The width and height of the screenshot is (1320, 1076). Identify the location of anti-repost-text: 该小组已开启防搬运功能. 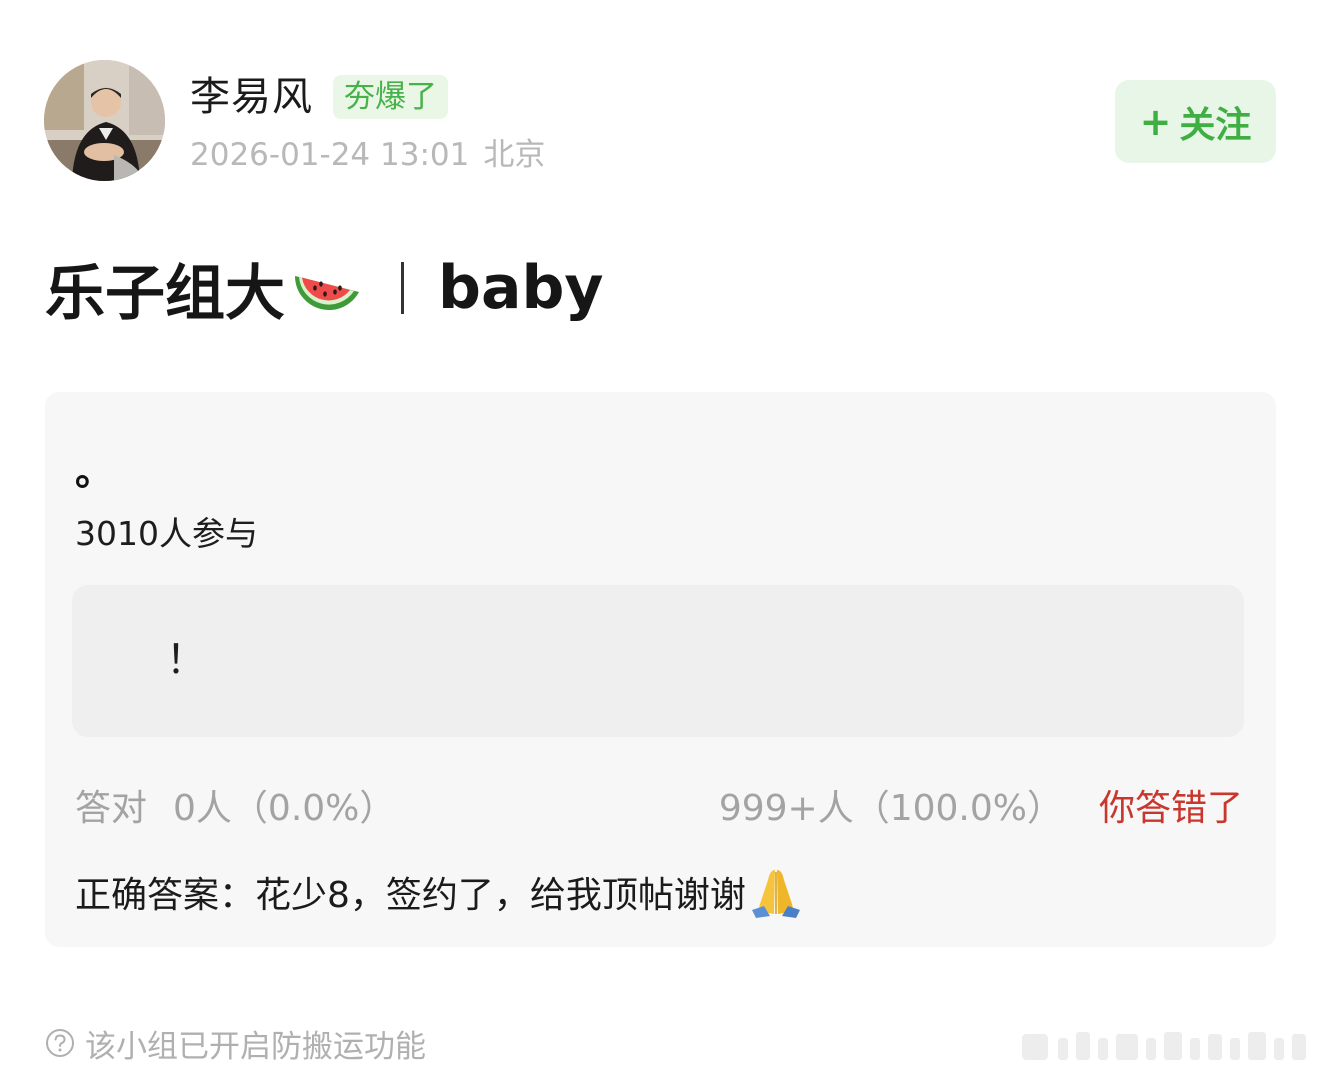
(255, 1046).